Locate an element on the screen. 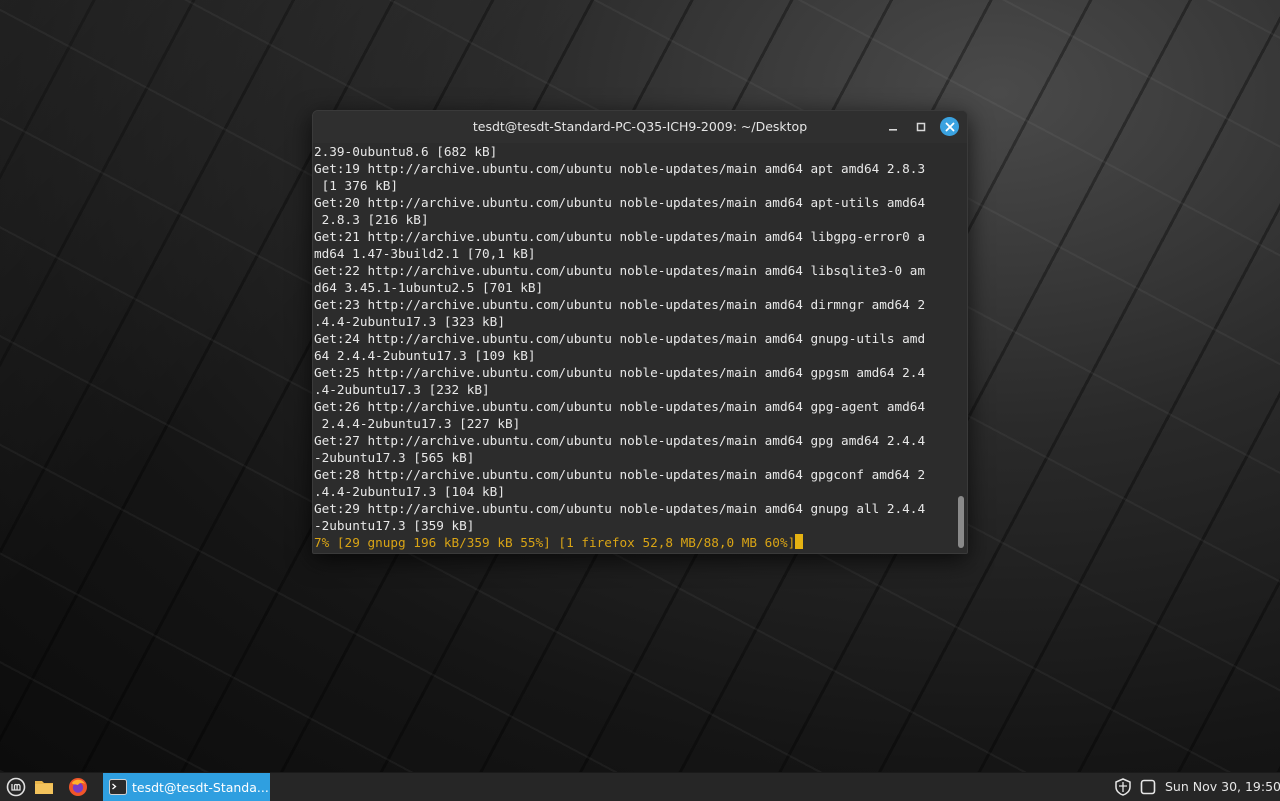  terminal-line: 2.8.3 [216 kB] is located at coordinates (371, 219).